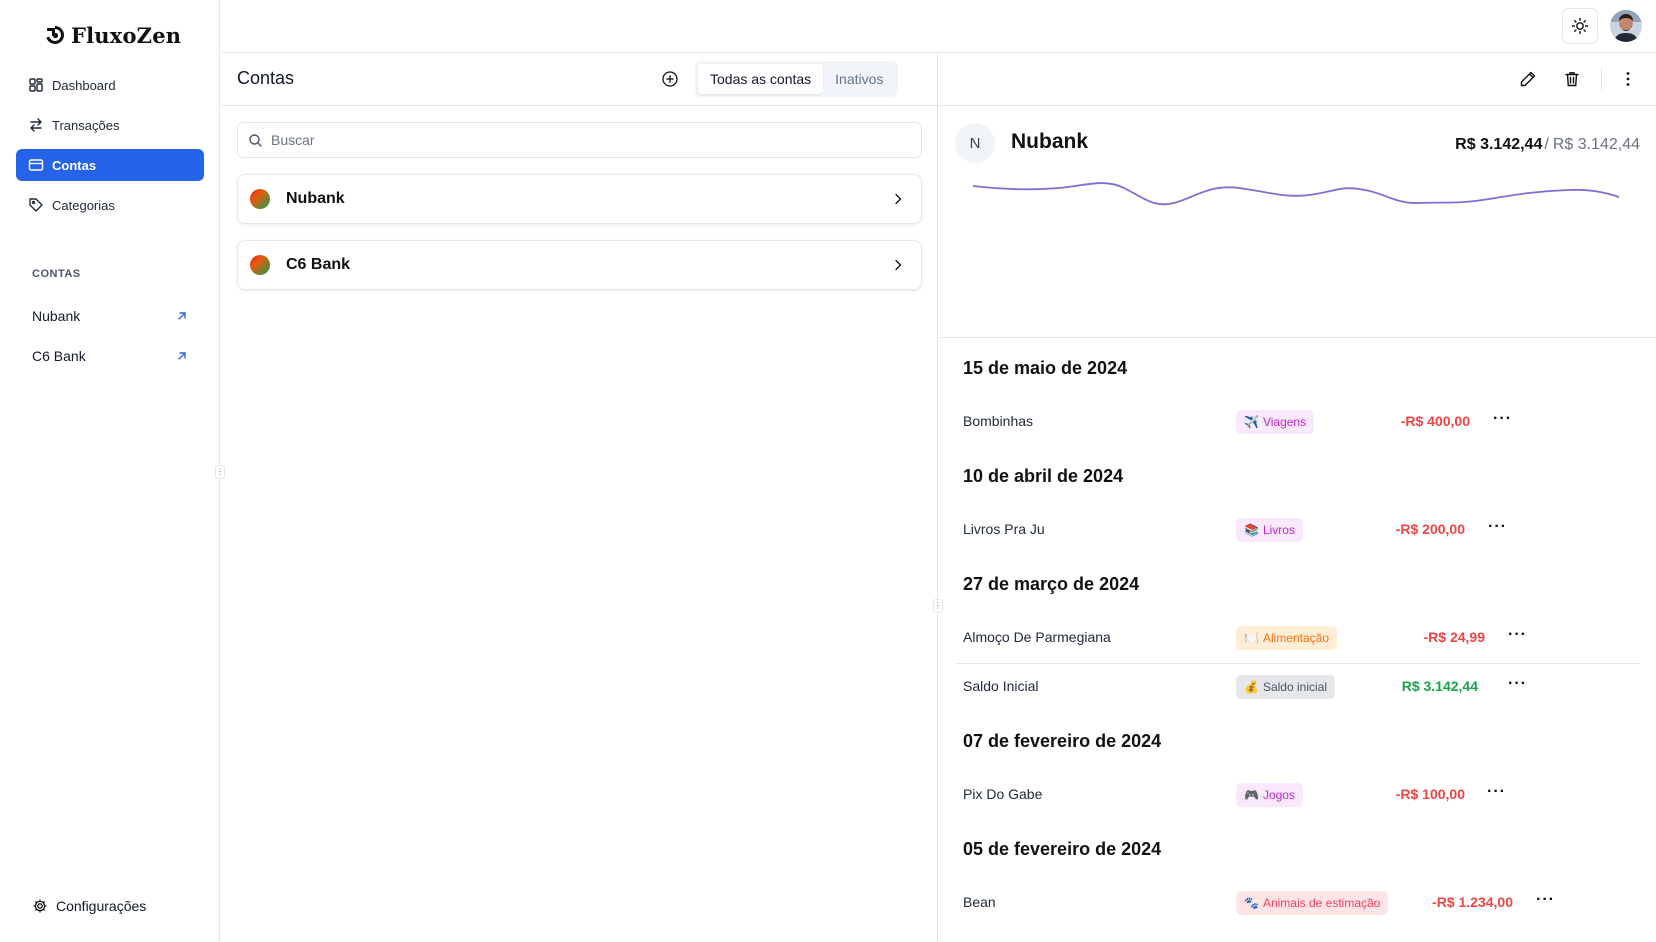  Describe the element at coordinates (1572, 79) in the screenshot. I see `delete-button` at that location.